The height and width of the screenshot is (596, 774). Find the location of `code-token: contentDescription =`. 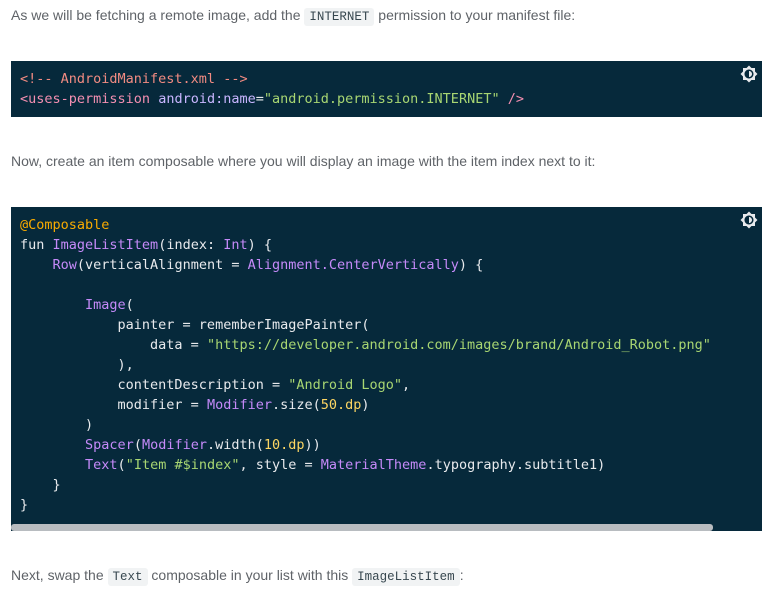

code-token: contentDescription = is located at coordinates (154, 385).